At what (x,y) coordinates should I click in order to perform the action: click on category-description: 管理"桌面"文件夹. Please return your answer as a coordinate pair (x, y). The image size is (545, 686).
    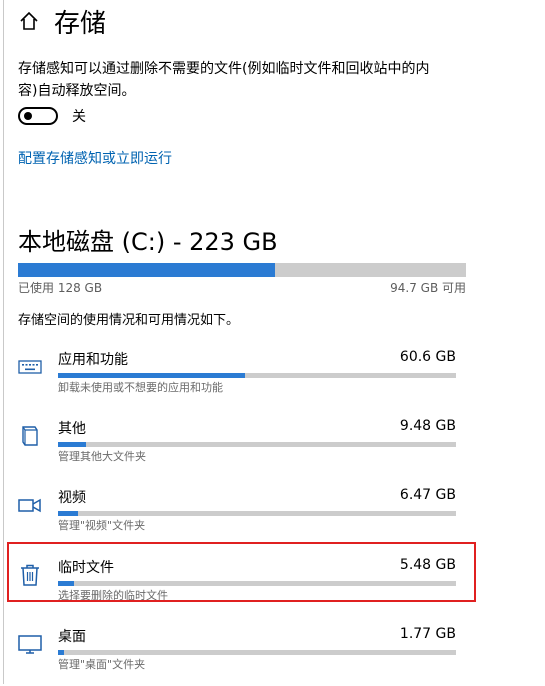
    Looking at the image, I should click on (102, 664).